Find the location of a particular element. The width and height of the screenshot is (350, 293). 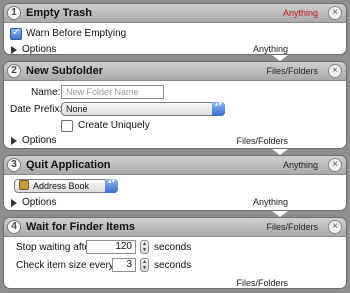

create-uniquely-label: Create Uniquely is located at coordinates (114, 125).